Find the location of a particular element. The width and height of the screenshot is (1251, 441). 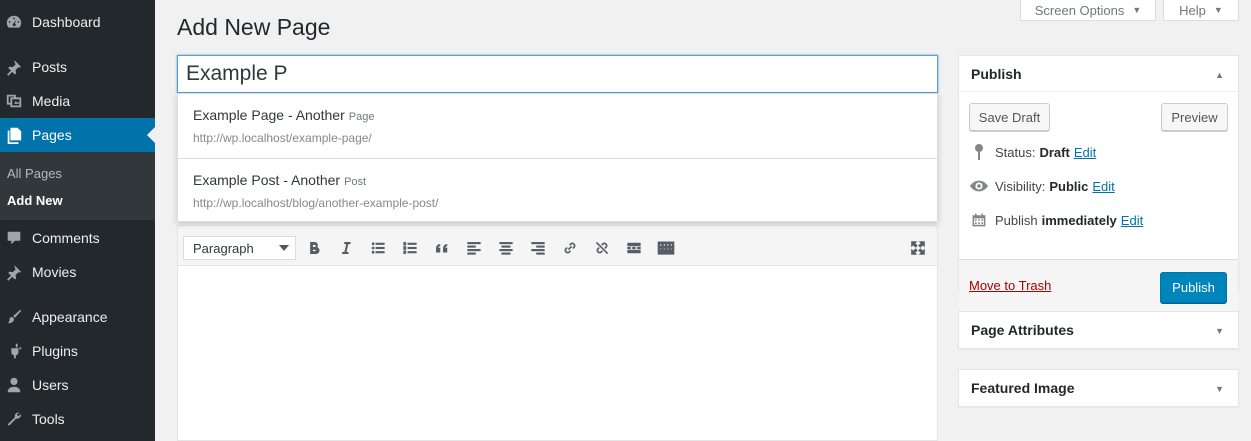

pages-icon is located at coordinates (14, 135).